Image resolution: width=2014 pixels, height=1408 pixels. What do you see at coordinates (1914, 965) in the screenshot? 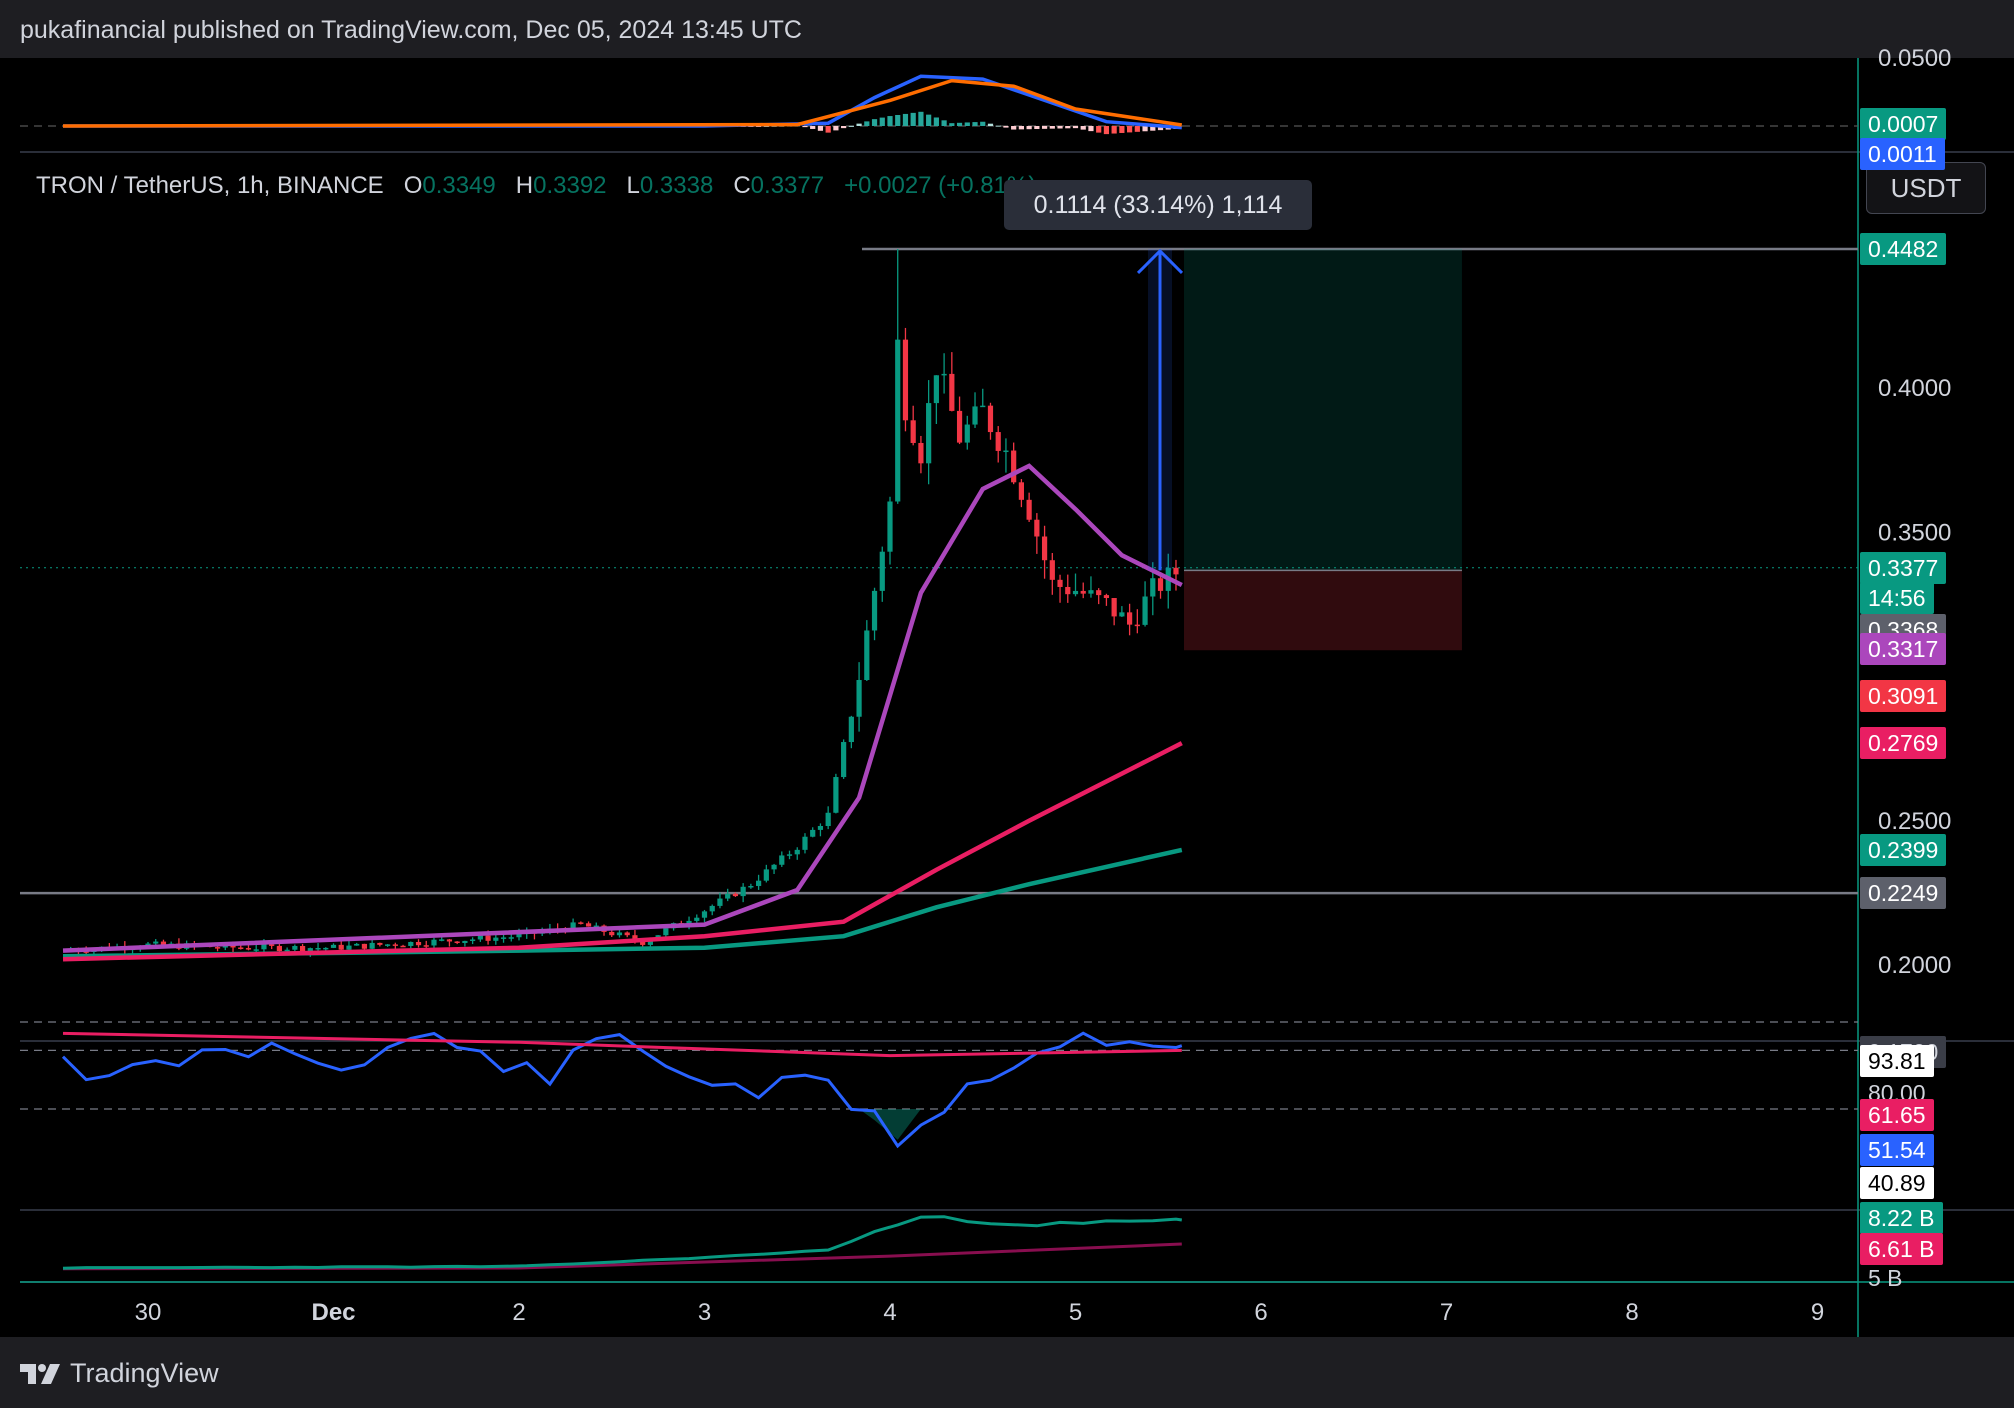
I see `price-tick-label: 0.2000` at bounding box center [1914, 965].